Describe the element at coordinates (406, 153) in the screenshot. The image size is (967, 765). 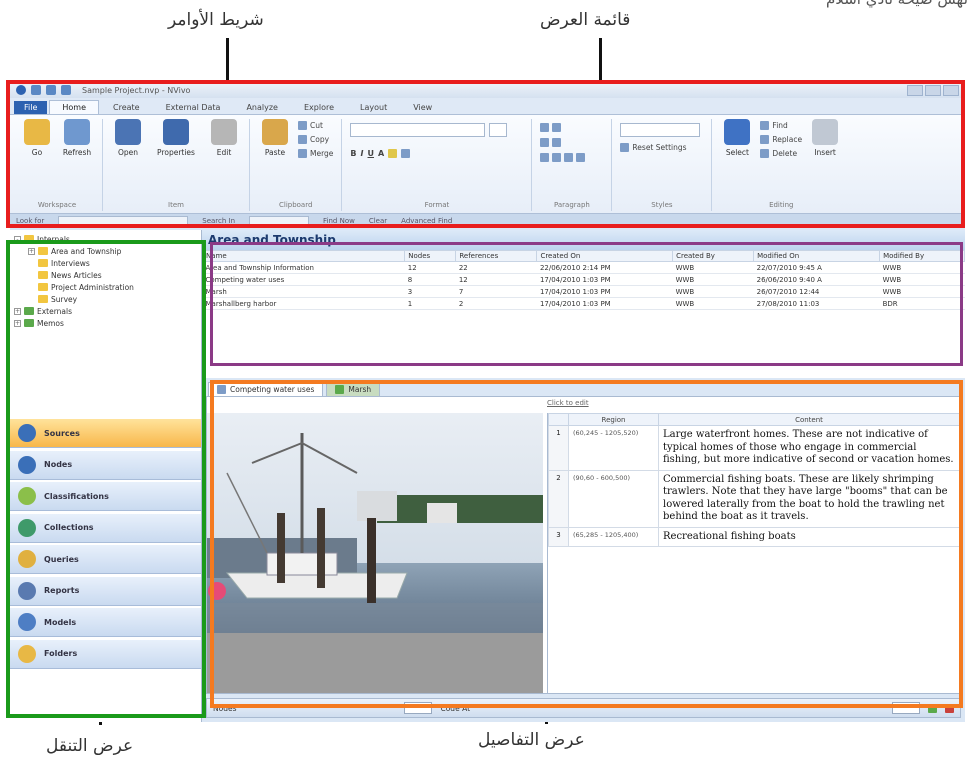
I see `clear-format-icon` at that location.